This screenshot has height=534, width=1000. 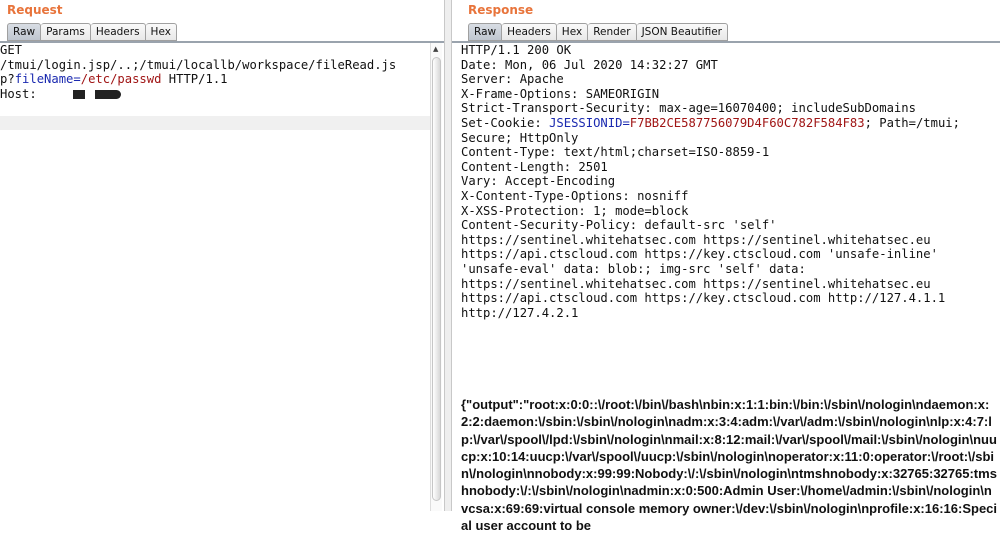 I want to click on response-line: http://127.4.2.1, so click(x=520, y=312).